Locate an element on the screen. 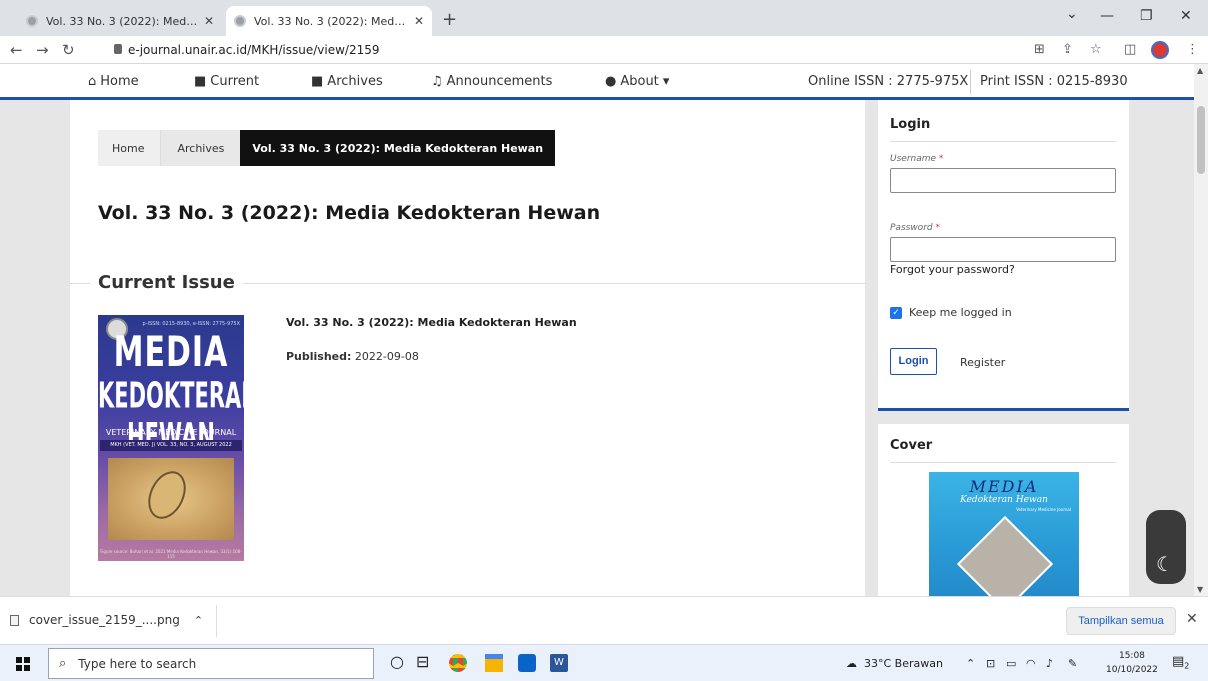 The width and height of the screenshot is (1208, 681). tray-app-icon: ⊡ is located at coordinates (990, 663).